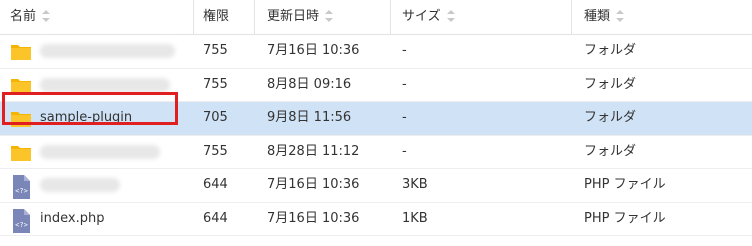  I want to click on table-row-selected: sample-plugin 705 9月8日 11:56 - フォルダ, so click(376, 119).